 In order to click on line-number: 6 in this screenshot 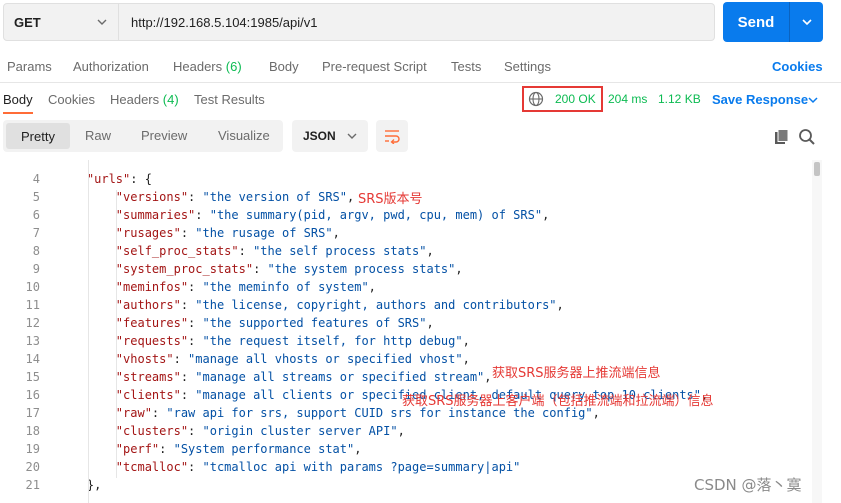, I will do `click(36, 215)`.